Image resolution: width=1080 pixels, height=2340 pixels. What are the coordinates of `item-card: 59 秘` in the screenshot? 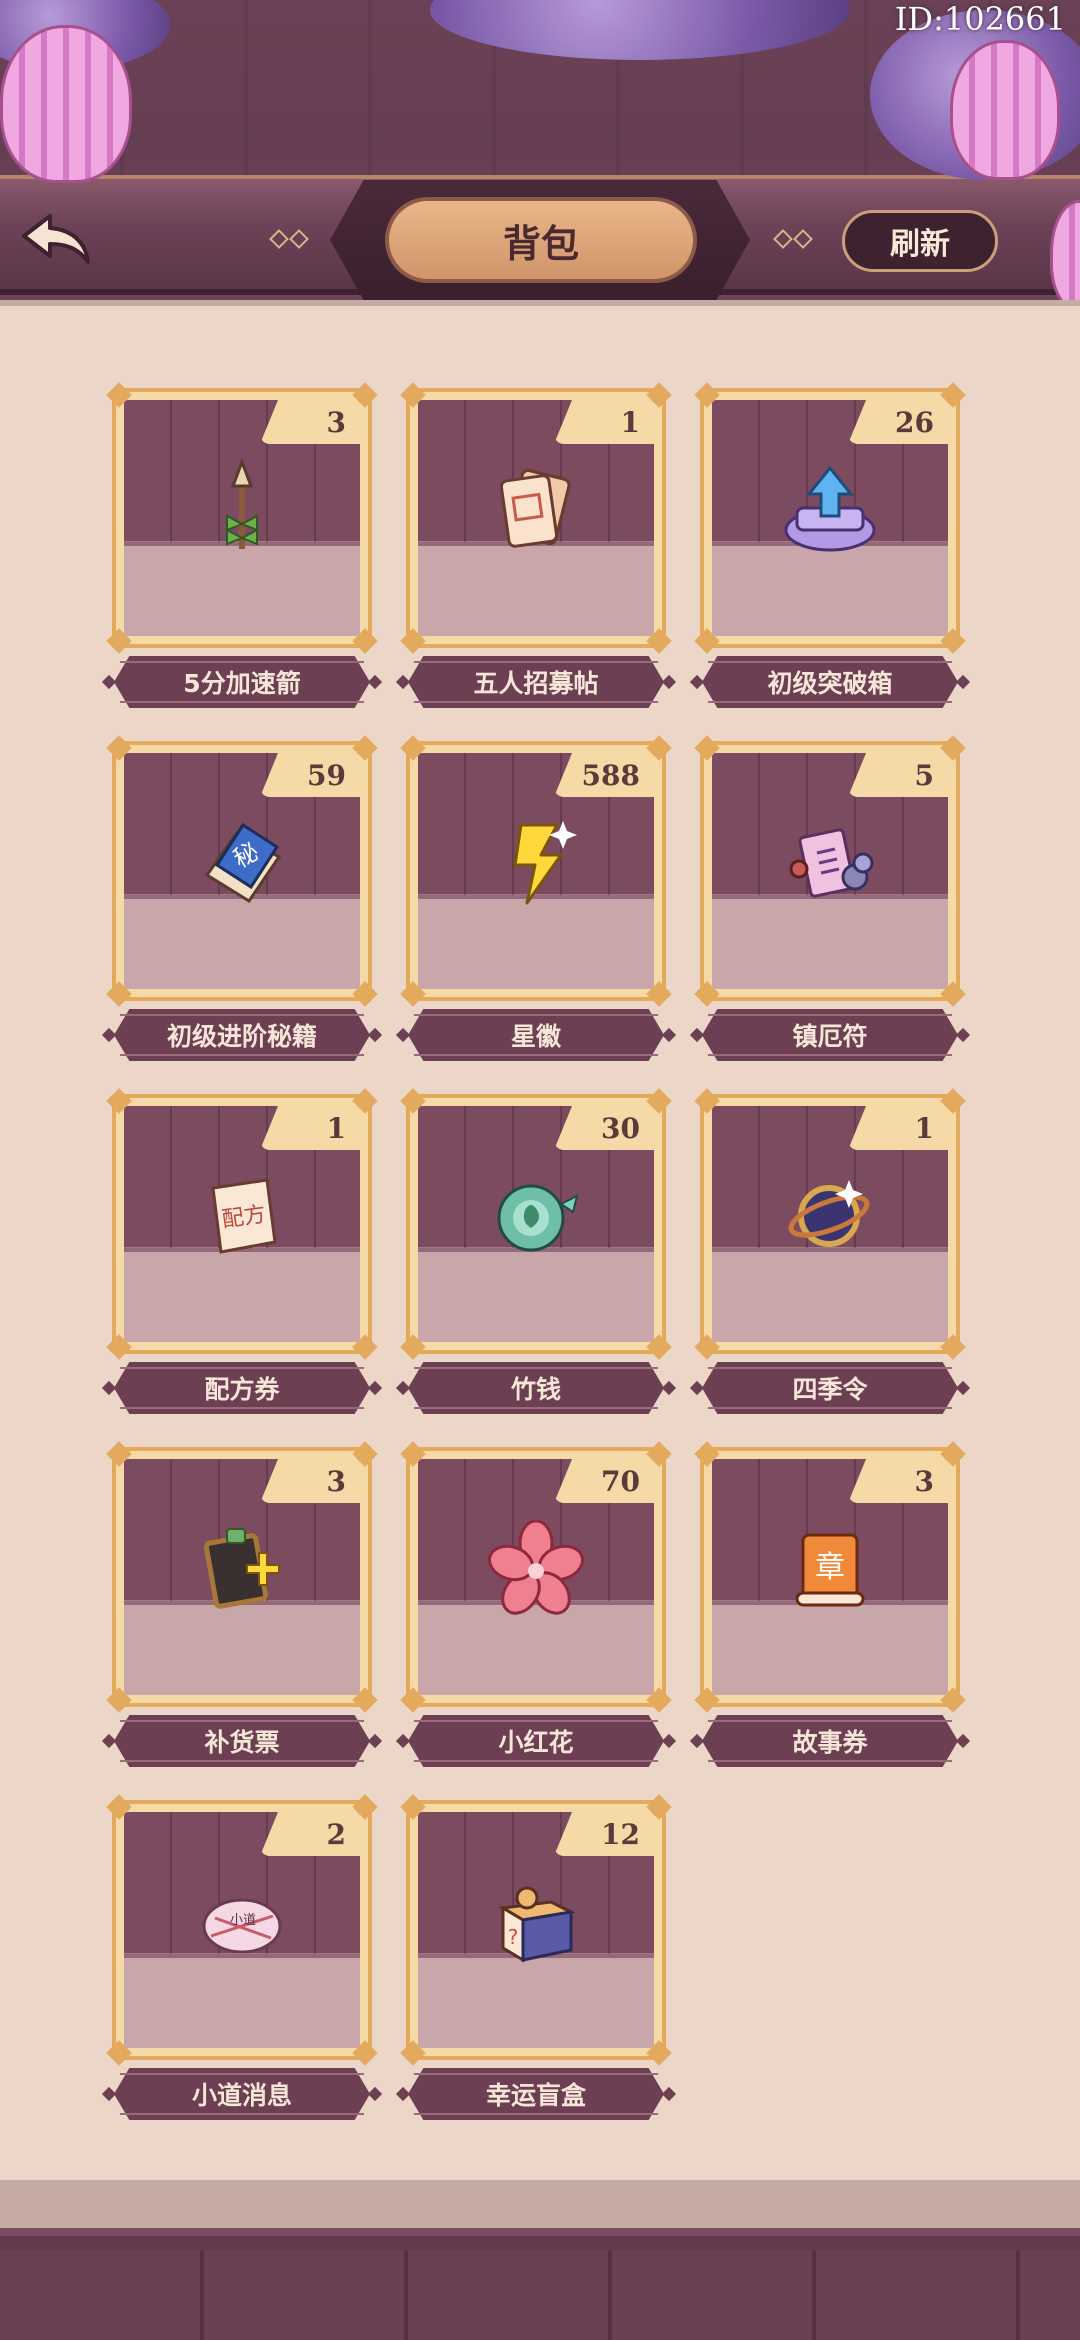 It's located at (242, 871).